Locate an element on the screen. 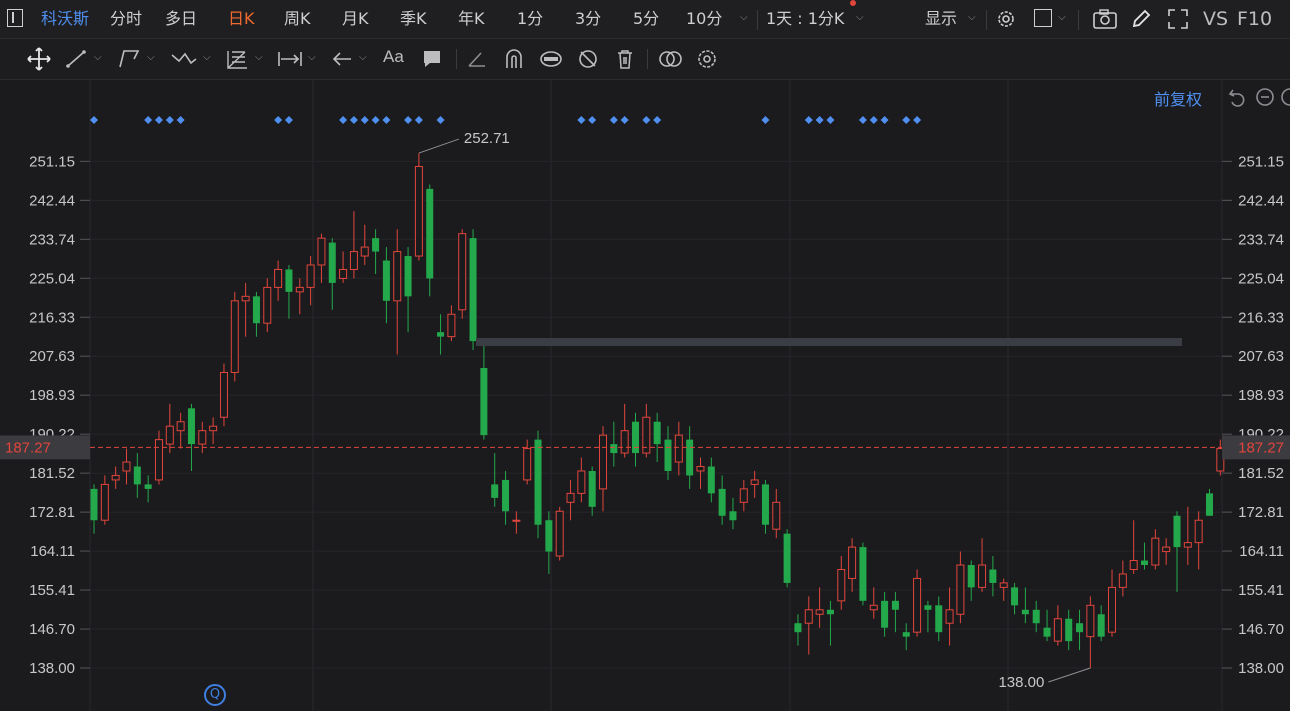 This screenshot has height=711, width=1290. magnet-icon is located at coordinates (514, 59).